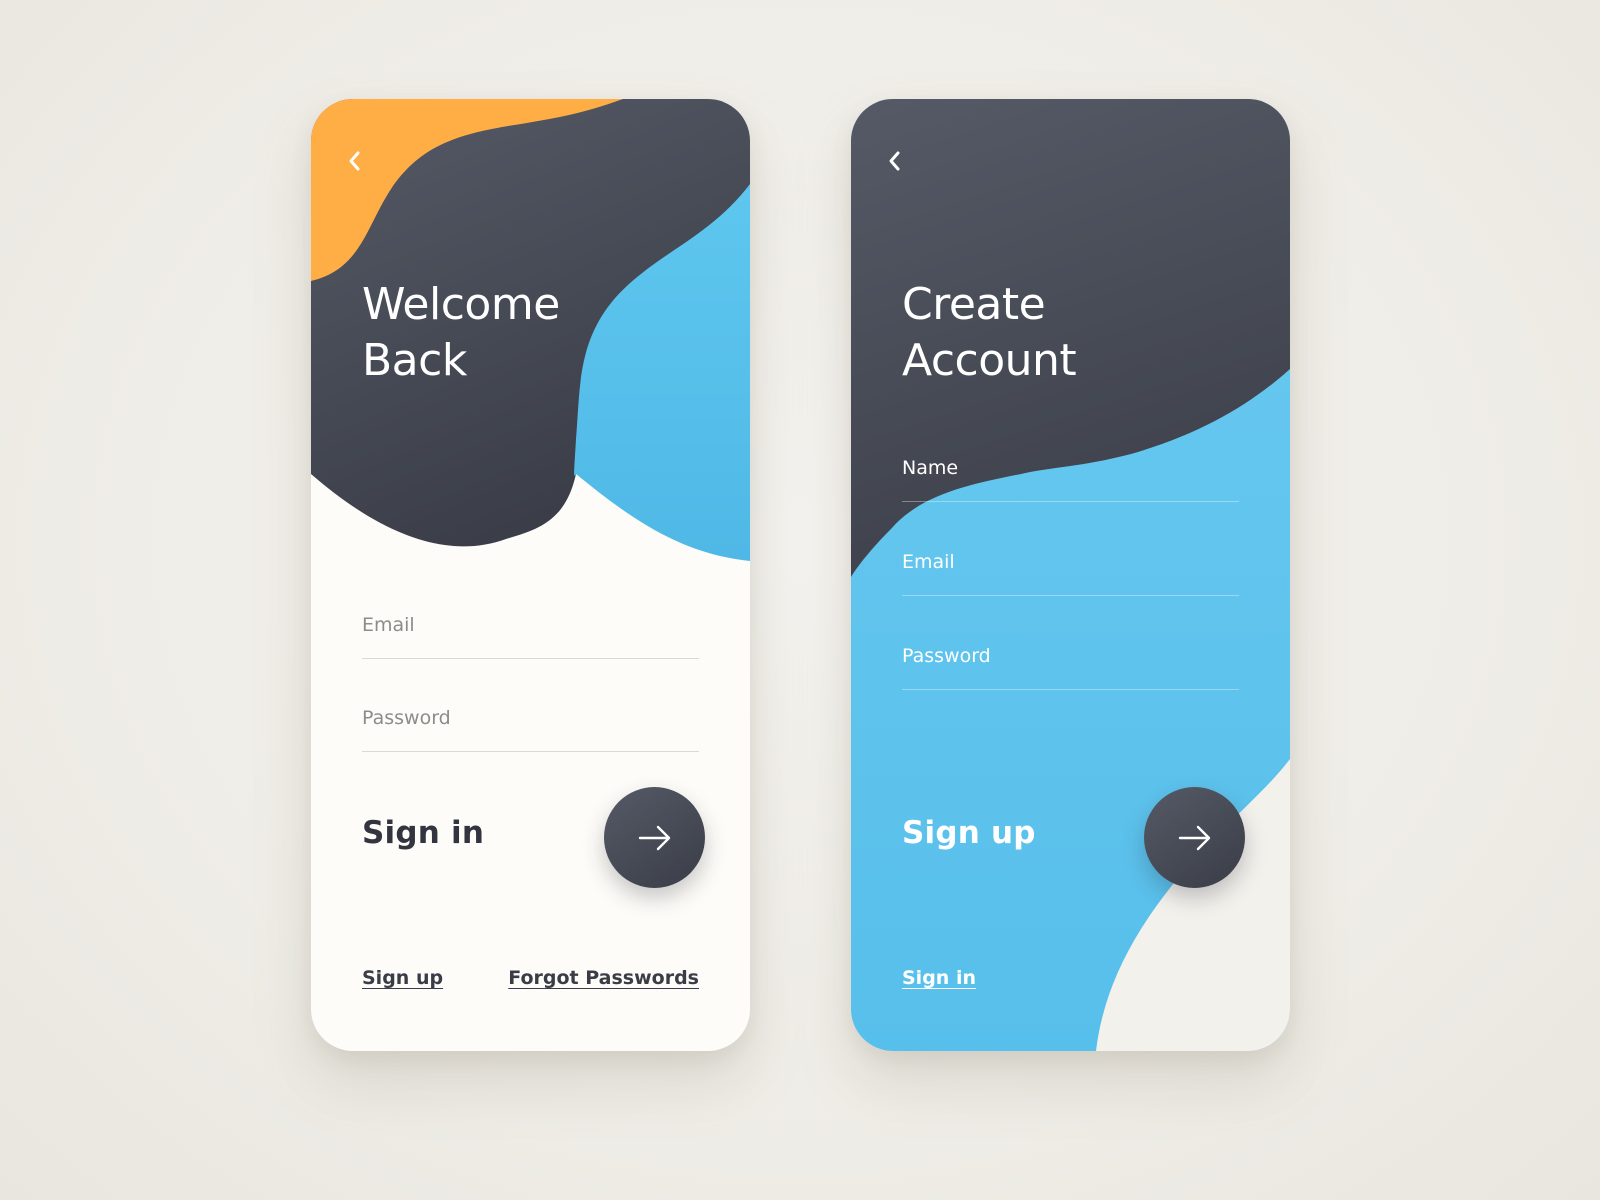 The height and width of the screenshot is (1200, 1600). I want to click on name-field: Name, so click(1070, 475).